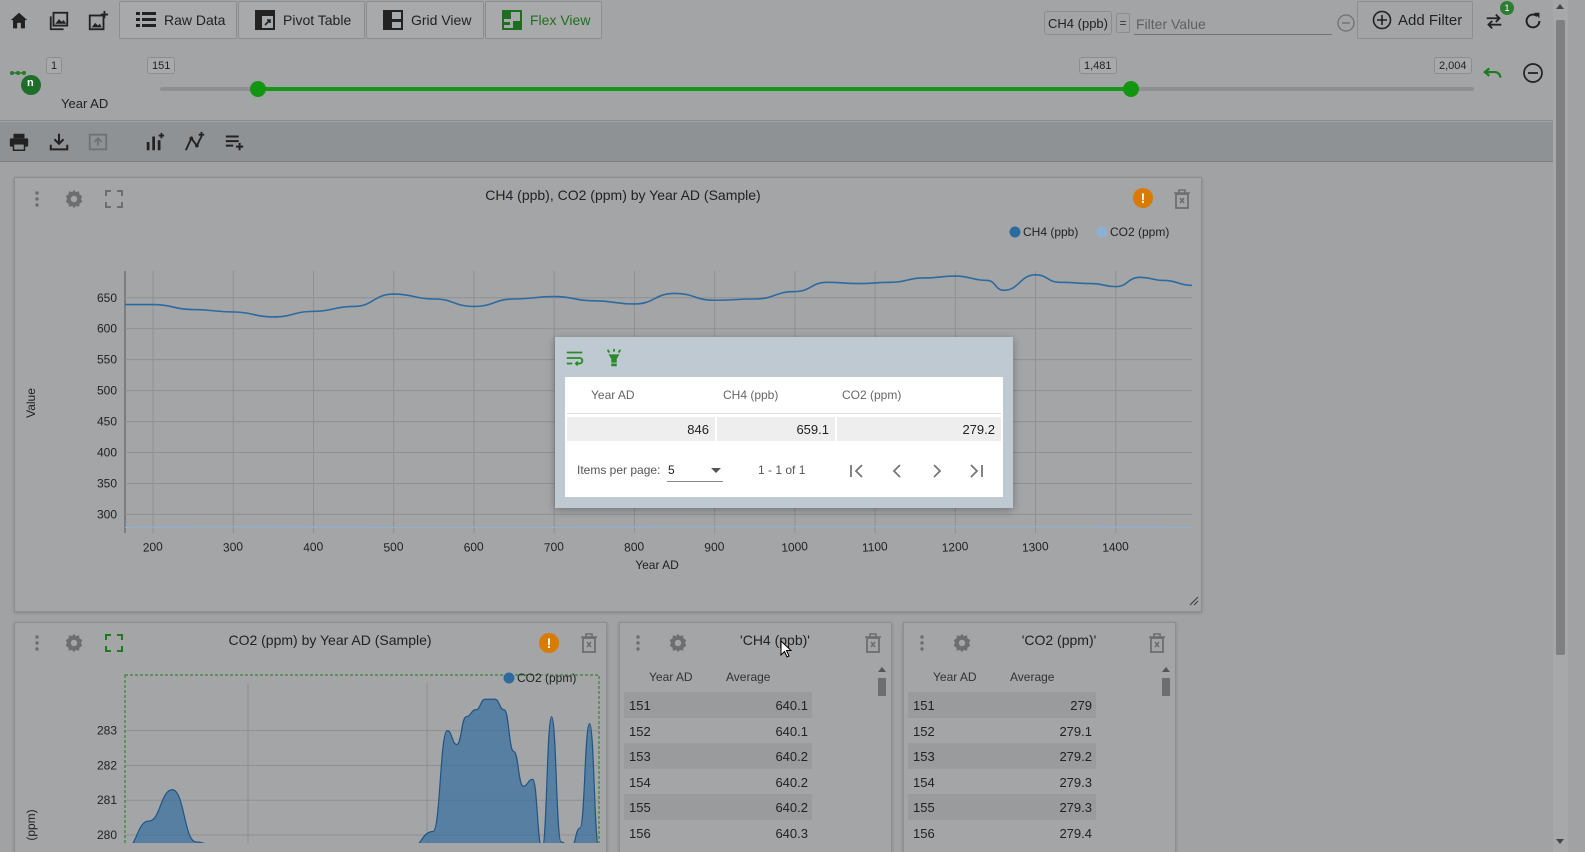 This screenshot has width=1585, height=852. I want to click on field-type-badge: n, so click(30, 83).